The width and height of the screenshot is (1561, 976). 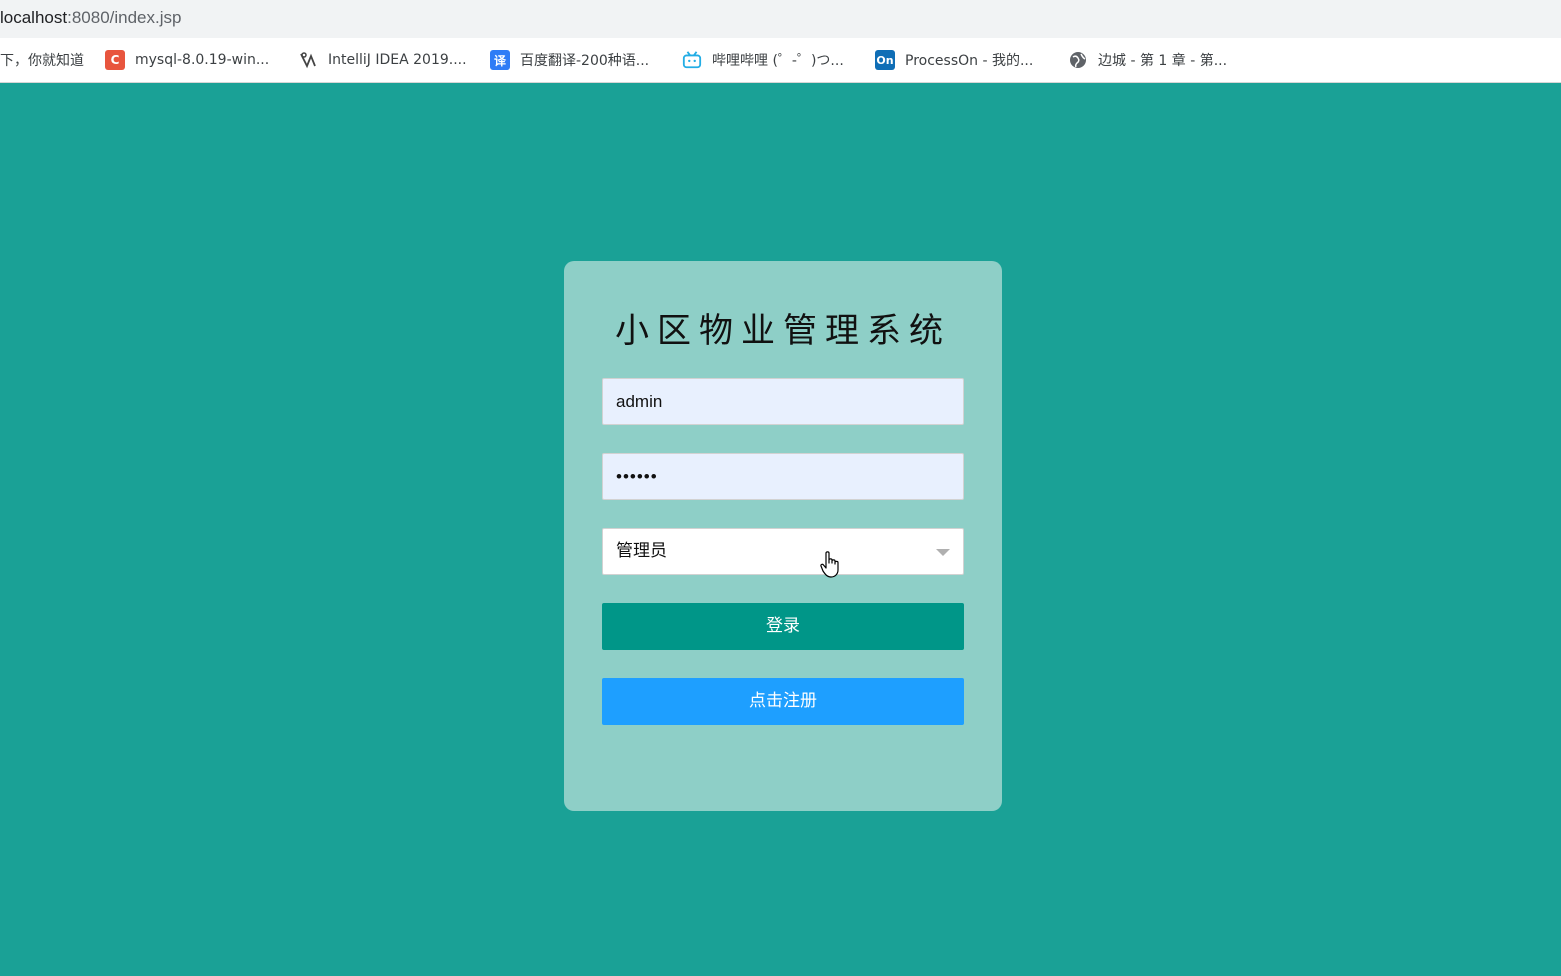 What do you see at coordinates (783, 701) in the screenshot?
I see `register-button: 点击注册` at bounding box center [783, 701].